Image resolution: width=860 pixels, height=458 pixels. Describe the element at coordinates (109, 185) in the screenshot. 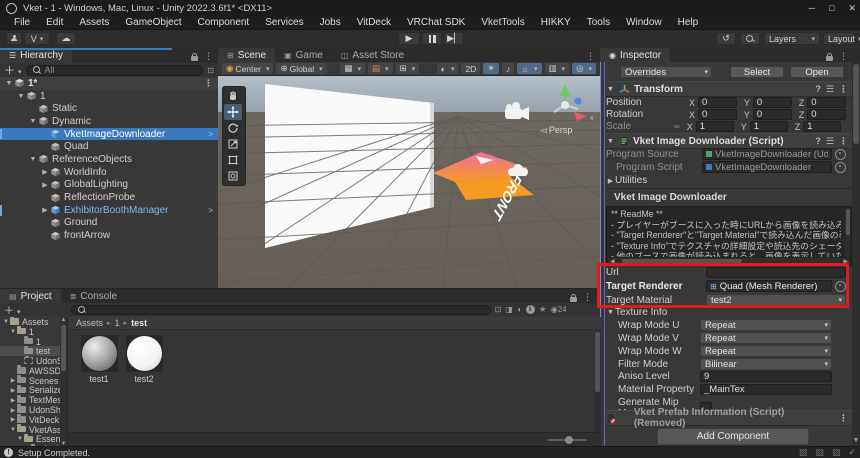

I see `hierarchy-row-globallighting: ▶ GlobalLighting > ⋮` at that location.